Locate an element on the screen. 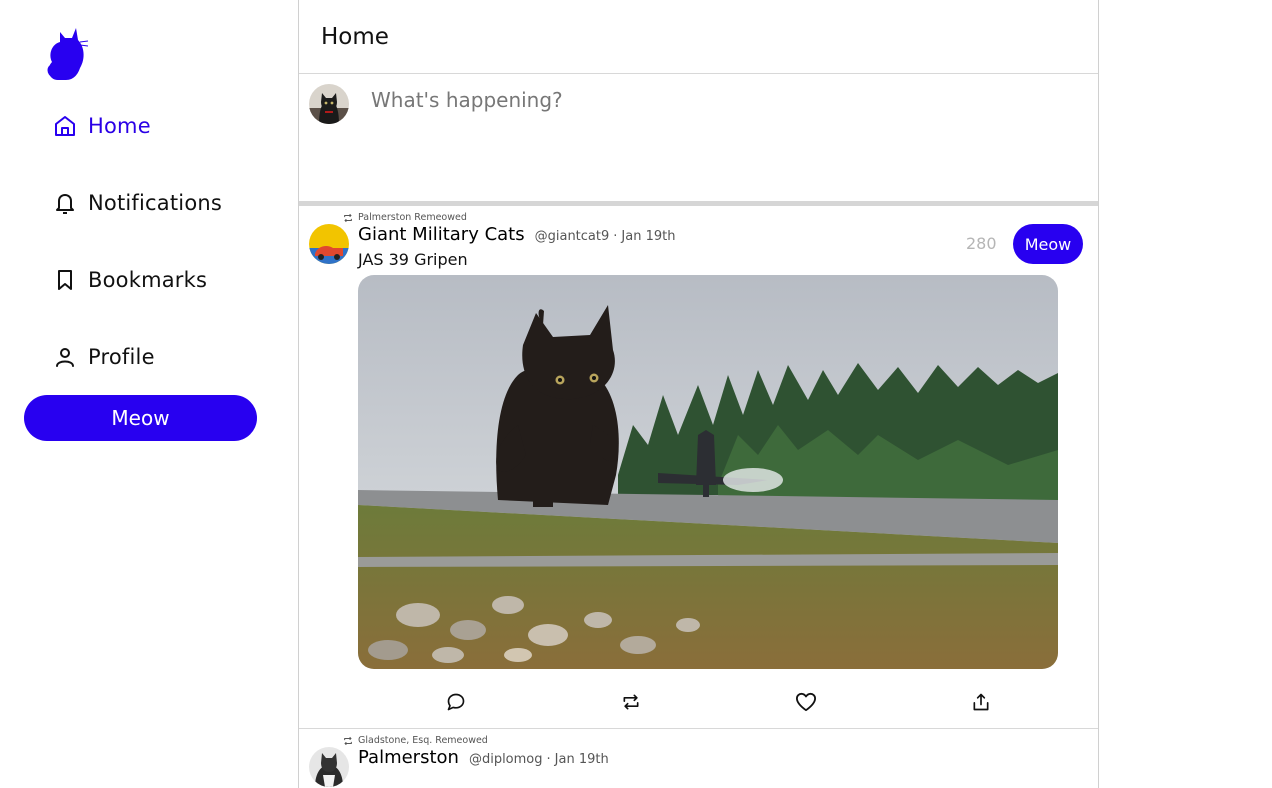 This screenshot has width=1272, height=788. sidebar-item-label: Profile is located at coordinates (121, 357).